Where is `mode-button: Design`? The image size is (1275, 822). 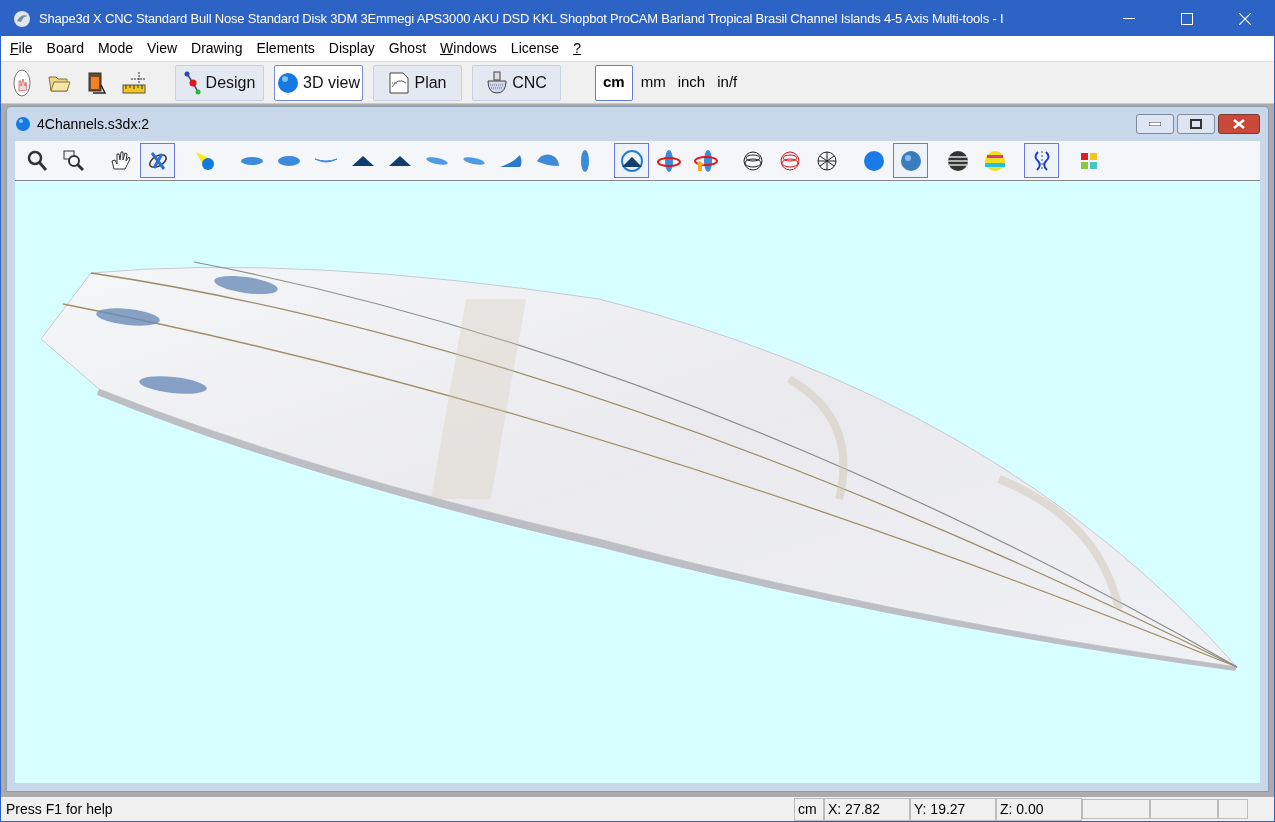
mode-button: Design is located at coordinates (219, 82).